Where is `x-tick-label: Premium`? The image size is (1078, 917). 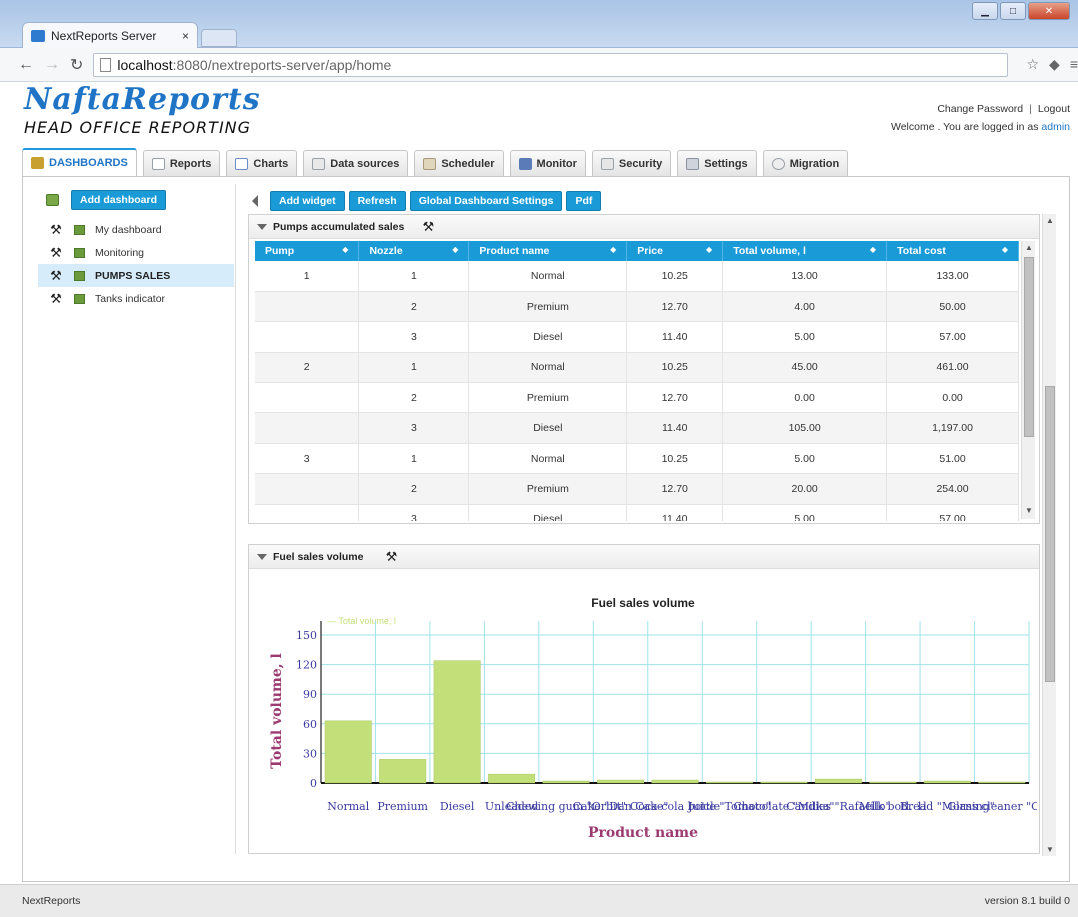 x-tick-label: Premium is located at coordinates (402, 806).